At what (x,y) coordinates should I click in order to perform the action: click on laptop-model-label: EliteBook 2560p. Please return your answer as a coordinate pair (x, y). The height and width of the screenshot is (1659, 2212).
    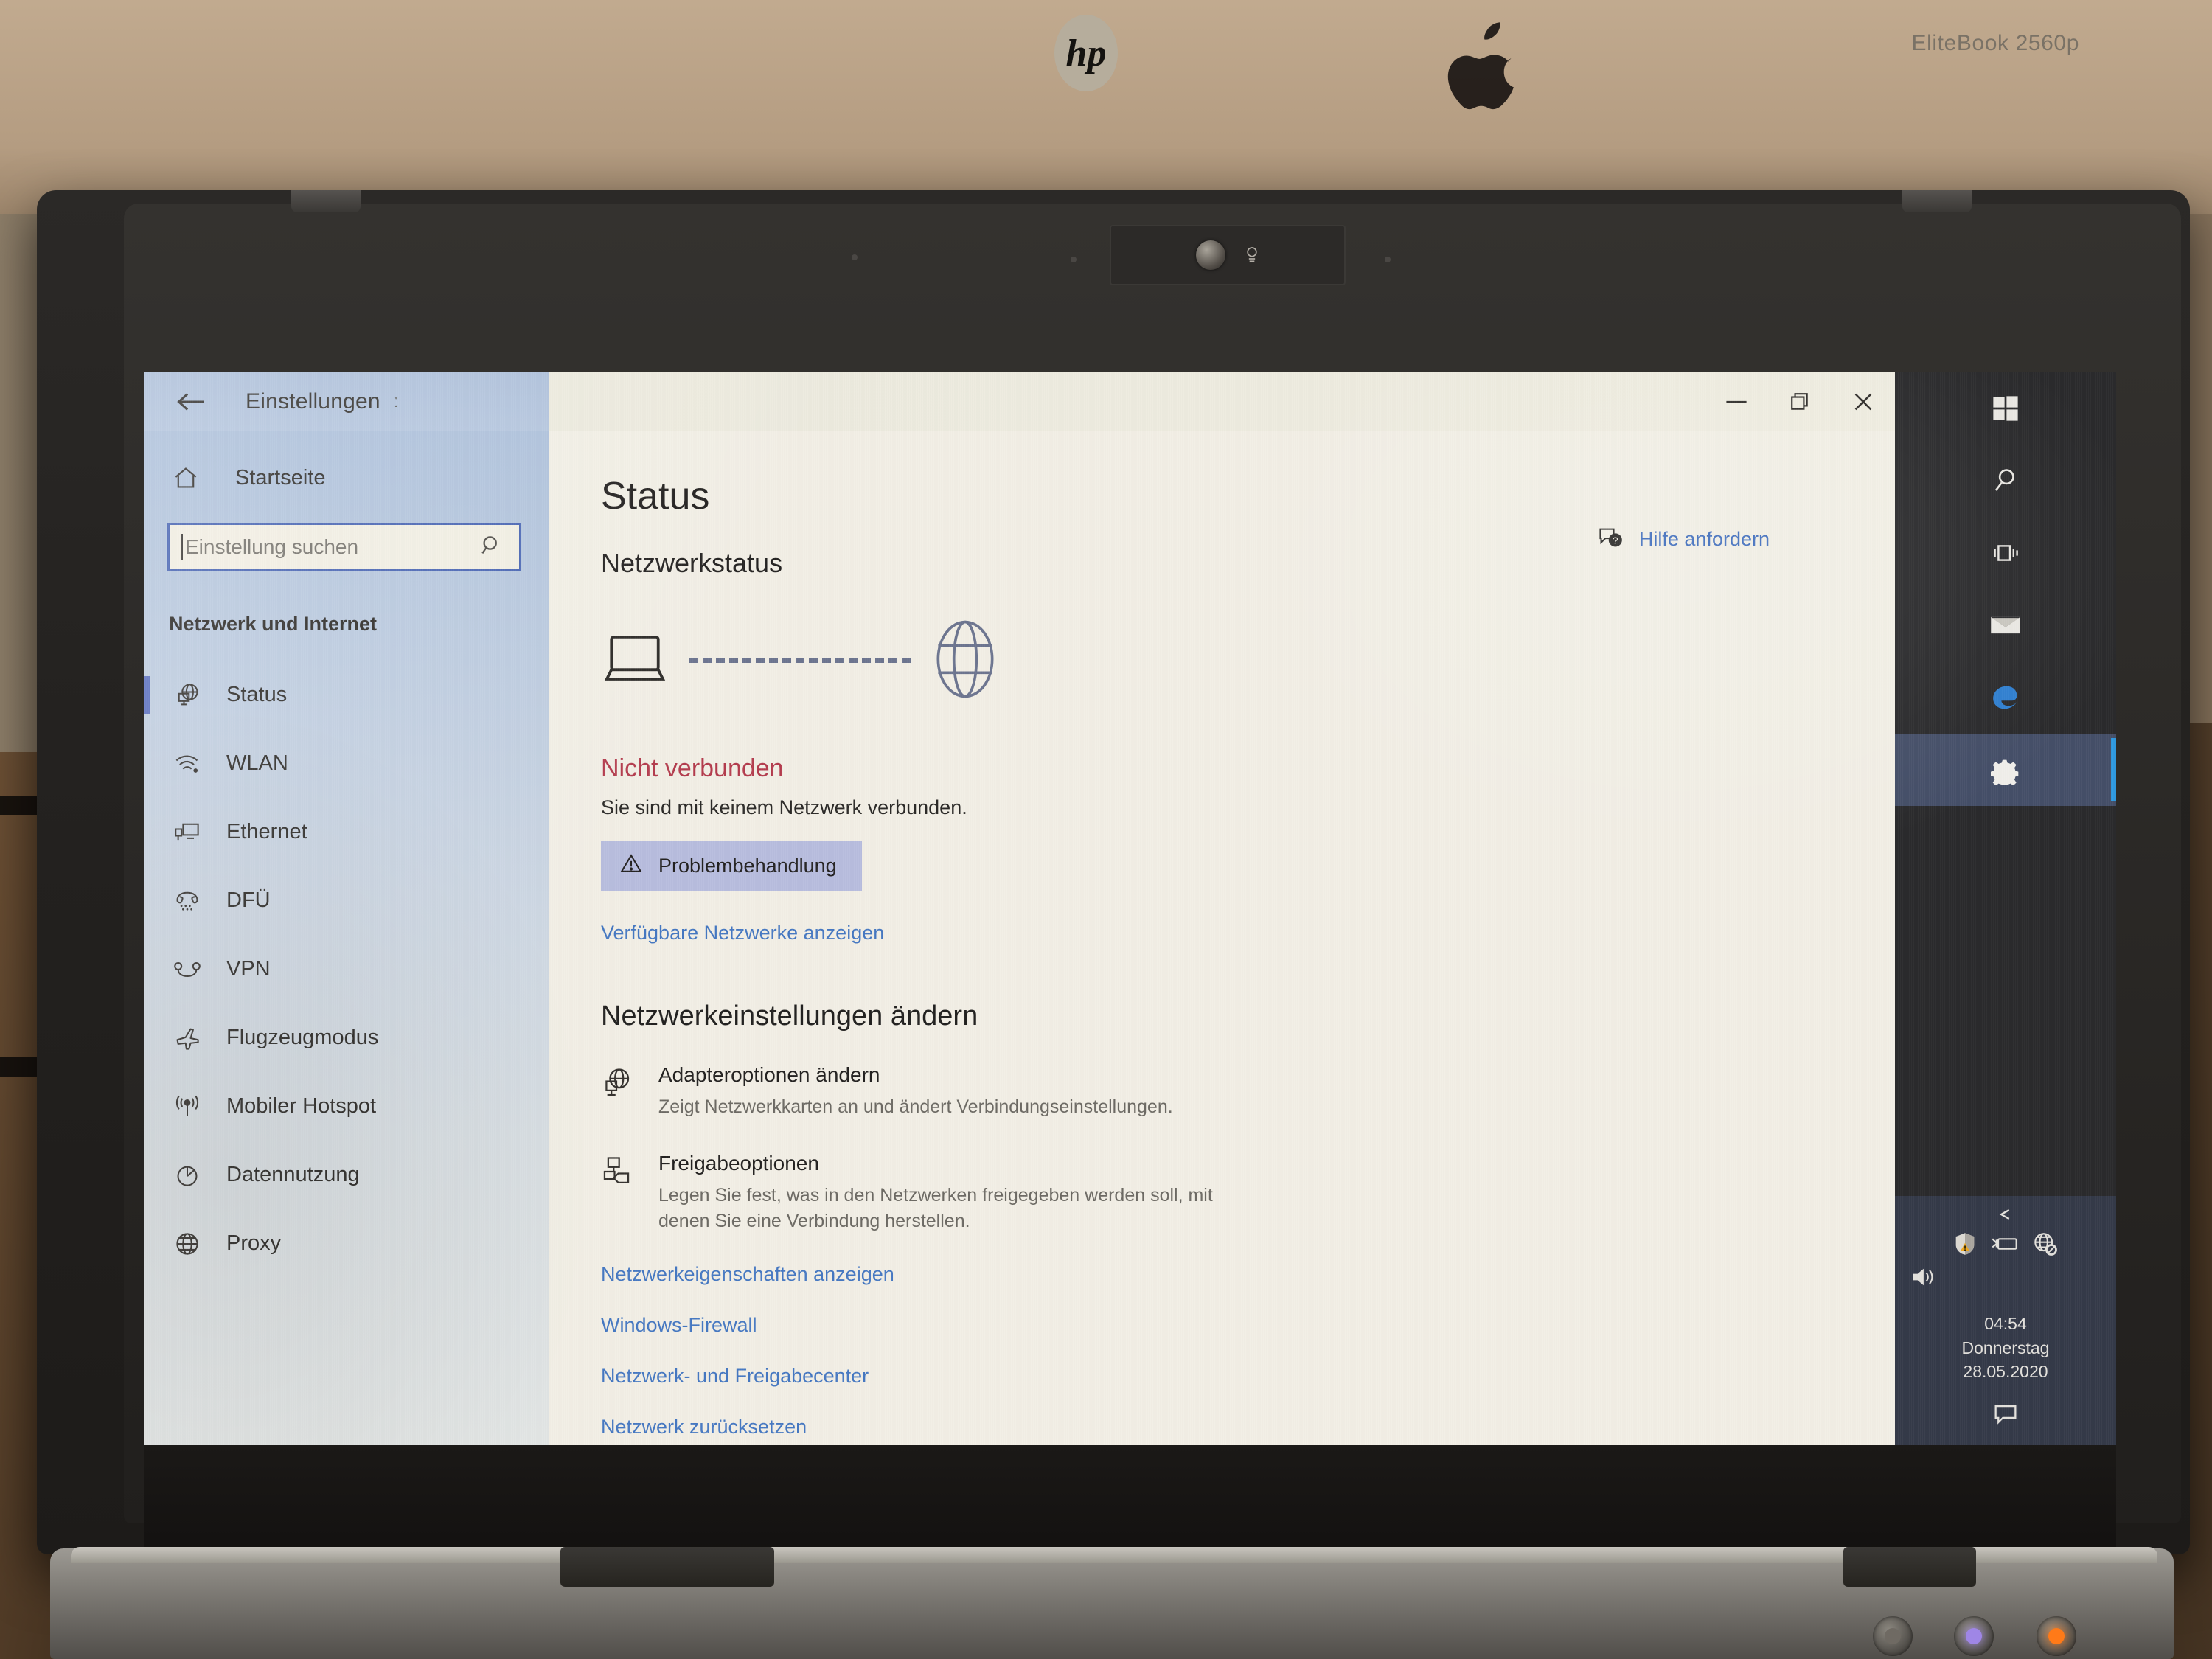
    Looking at the image, I should click on (1995, 43).